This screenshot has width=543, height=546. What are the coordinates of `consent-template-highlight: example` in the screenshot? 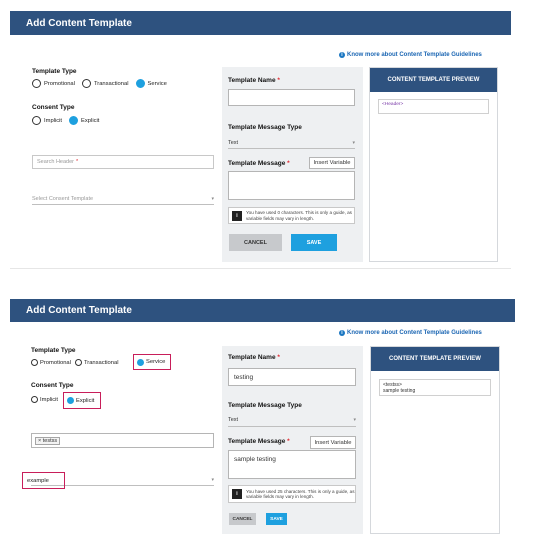 It's located at (43, 480).